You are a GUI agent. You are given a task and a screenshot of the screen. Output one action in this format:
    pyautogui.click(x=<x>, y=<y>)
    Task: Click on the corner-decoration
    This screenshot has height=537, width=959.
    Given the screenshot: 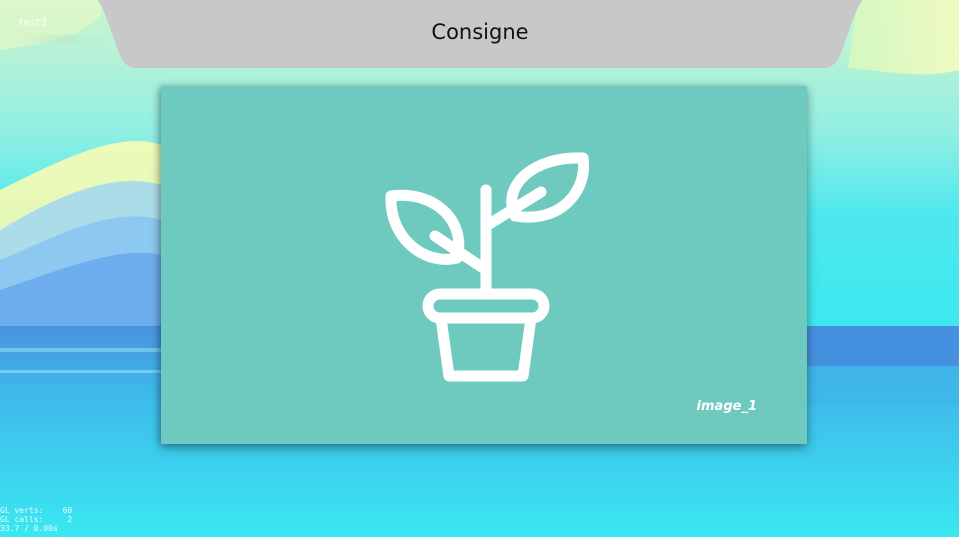 What is the action you would take?
    pyautogui.click(x=65, y=39)
    